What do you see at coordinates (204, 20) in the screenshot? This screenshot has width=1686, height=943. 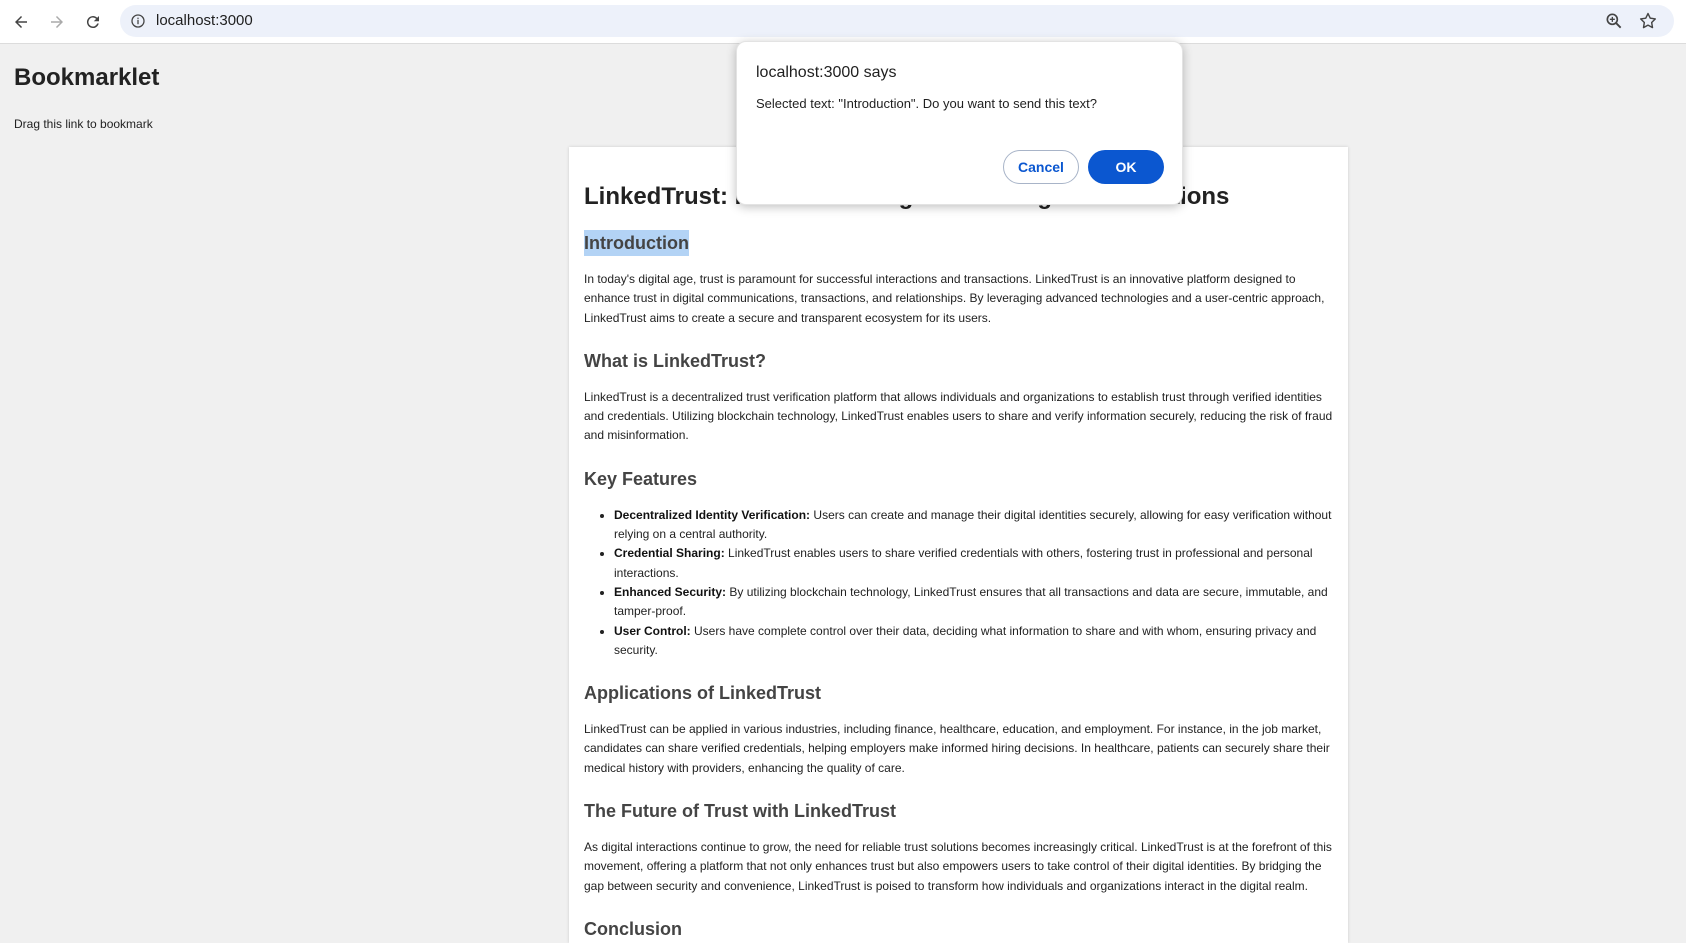 I see `url-text: localhost:3000` at bounding box center [204, 20].